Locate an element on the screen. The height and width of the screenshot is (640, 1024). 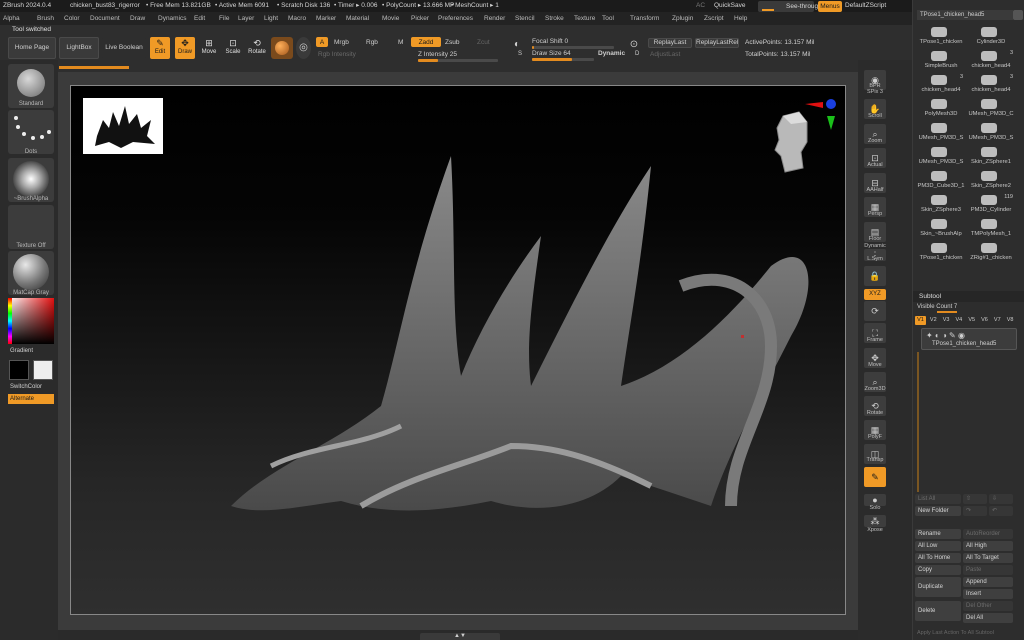
adjust-last-slider: AdjustLast is located at coordinates (665, 54).